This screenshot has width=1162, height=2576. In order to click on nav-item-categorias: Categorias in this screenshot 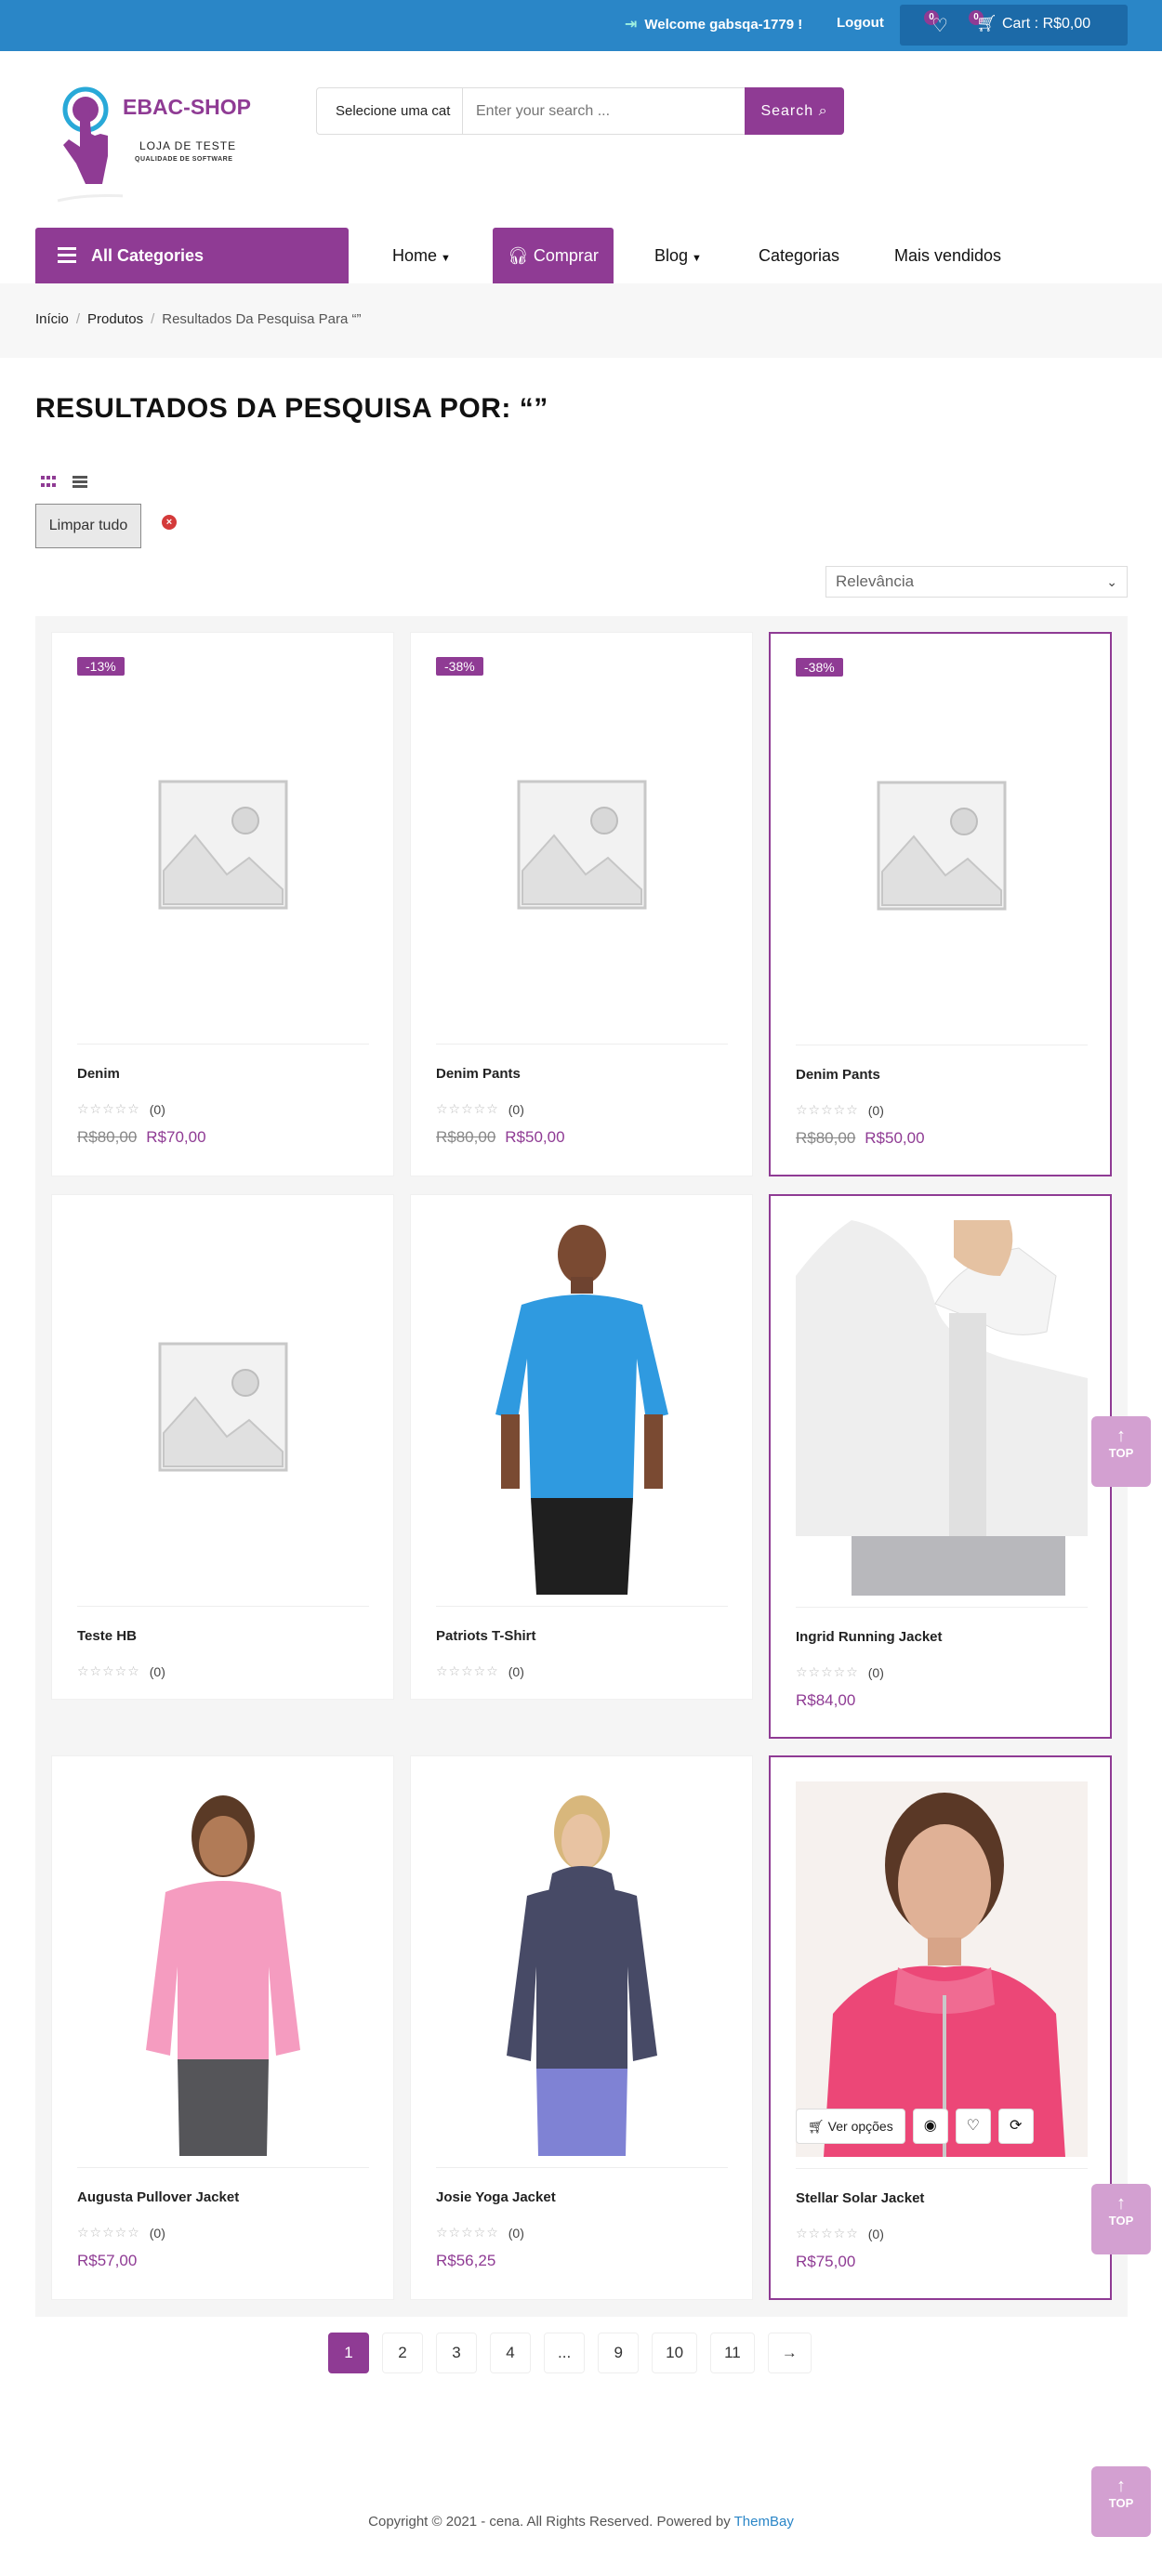, I will do `click(799, 255)`.